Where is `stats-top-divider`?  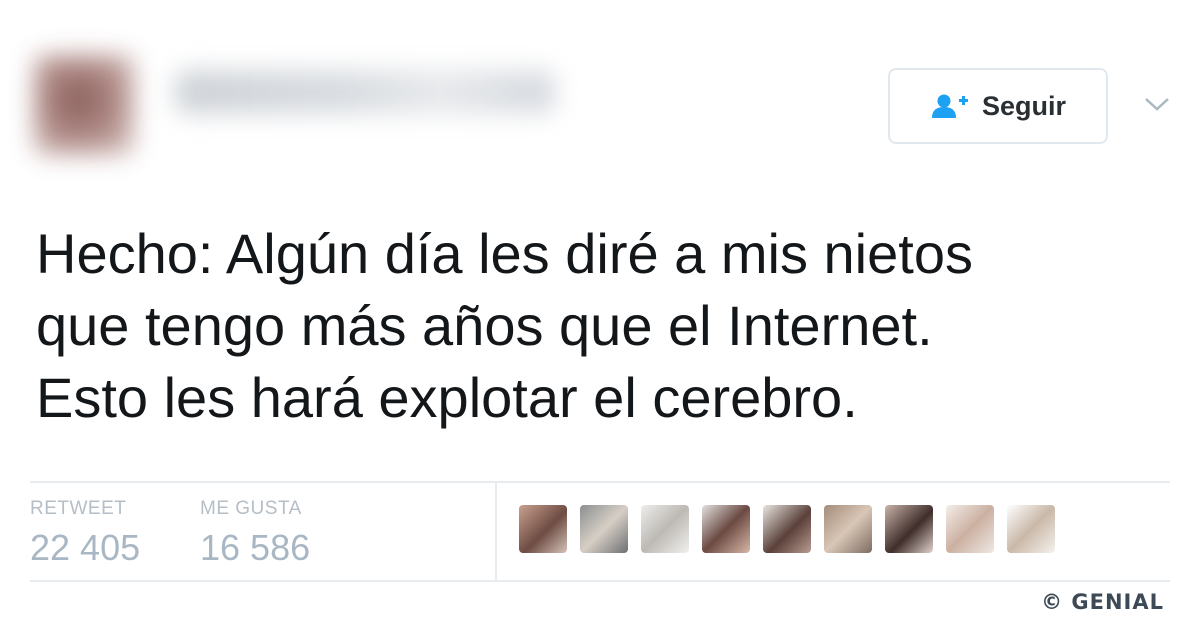 stats-top-divider is located at coordinates (600, 482).